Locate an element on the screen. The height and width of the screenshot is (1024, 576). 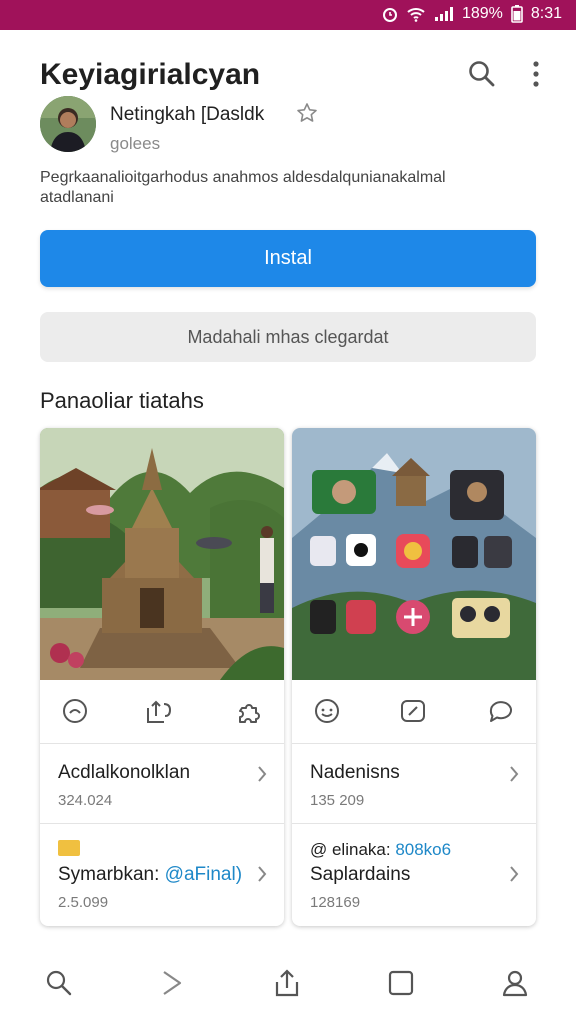
bottom-navigation is located at coordinates (288, 987).